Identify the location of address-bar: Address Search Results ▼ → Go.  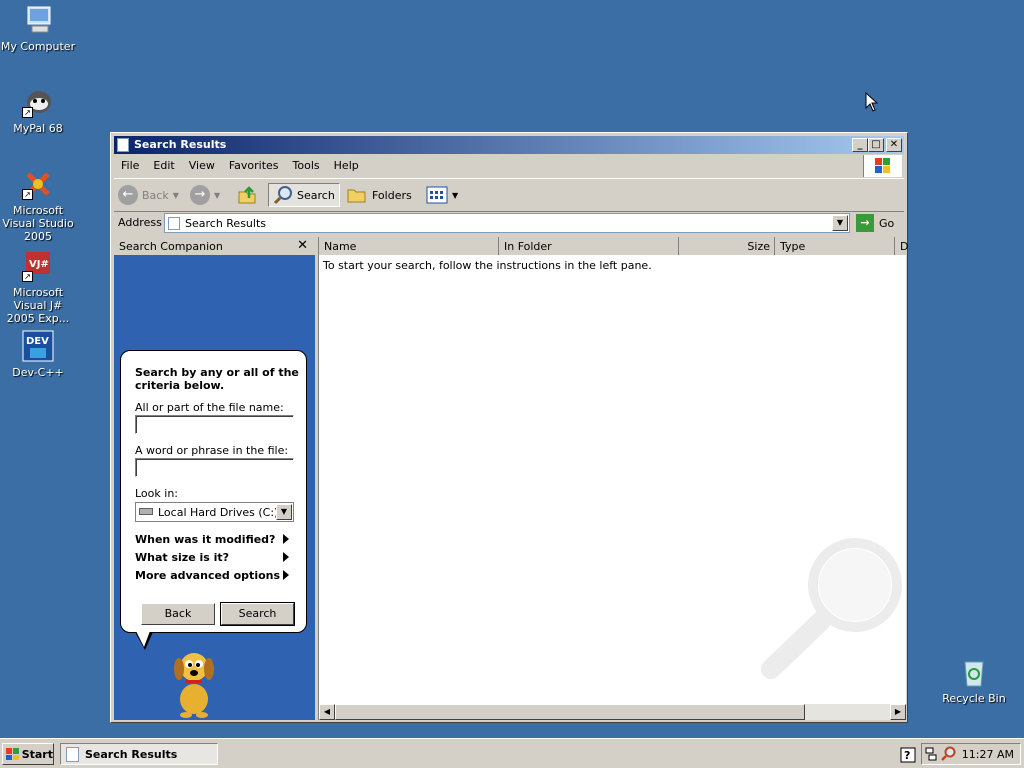
(509, 223).